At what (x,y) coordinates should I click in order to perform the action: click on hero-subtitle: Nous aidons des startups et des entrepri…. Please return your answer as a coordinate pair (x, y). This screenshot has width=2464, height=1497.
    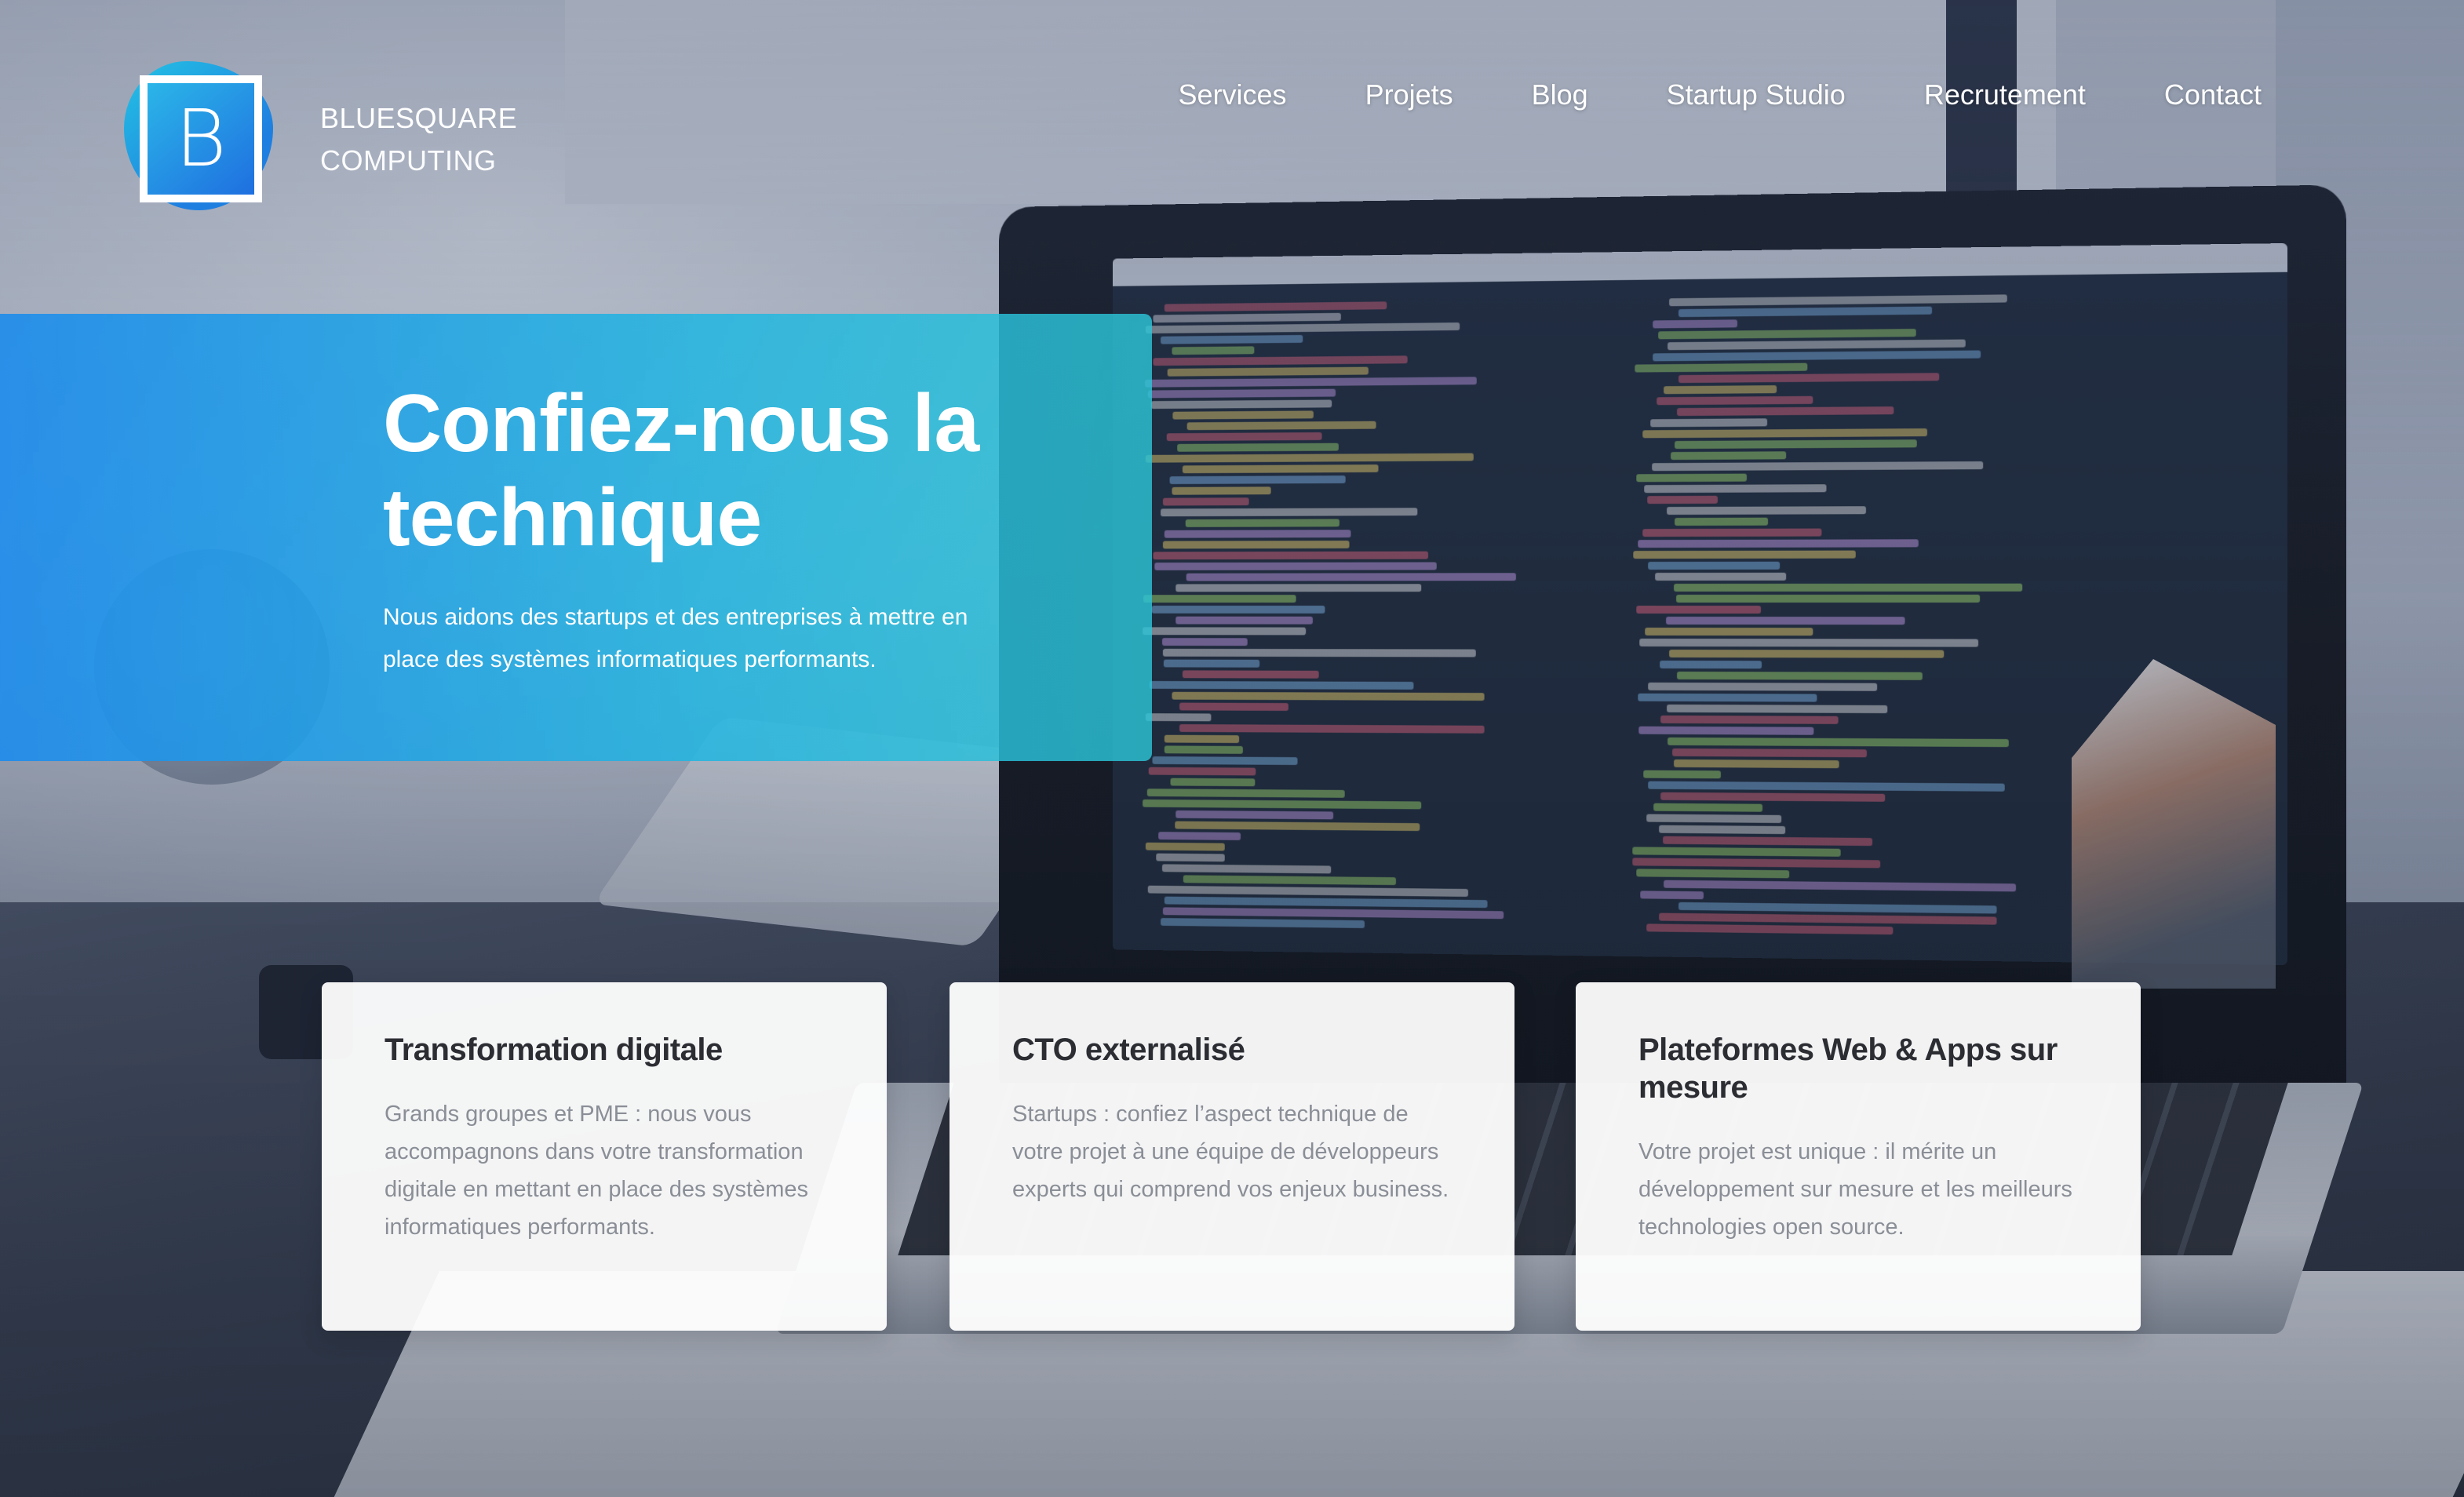
    Looking at the image, I should click on (675, 638).